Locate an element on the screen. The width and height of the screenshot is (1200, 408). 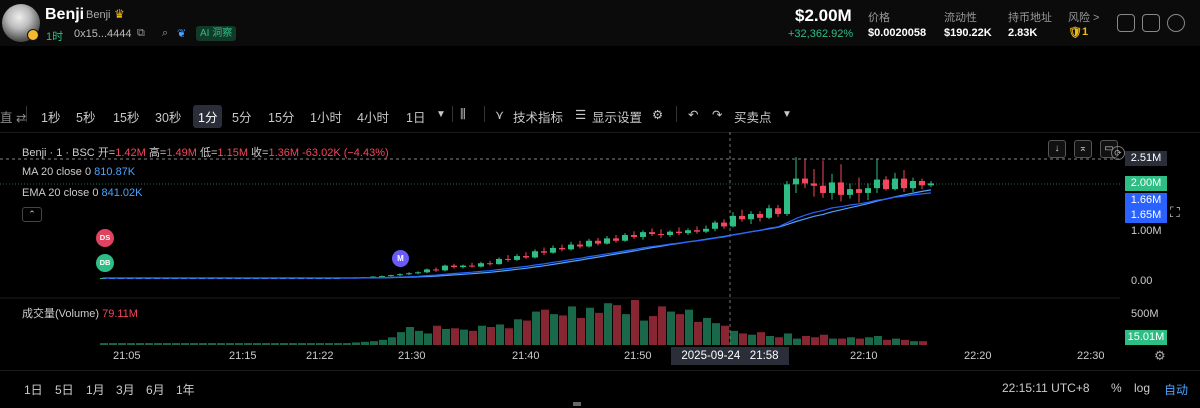
tf-15m: 15分 is located at coordinates (281, 116).